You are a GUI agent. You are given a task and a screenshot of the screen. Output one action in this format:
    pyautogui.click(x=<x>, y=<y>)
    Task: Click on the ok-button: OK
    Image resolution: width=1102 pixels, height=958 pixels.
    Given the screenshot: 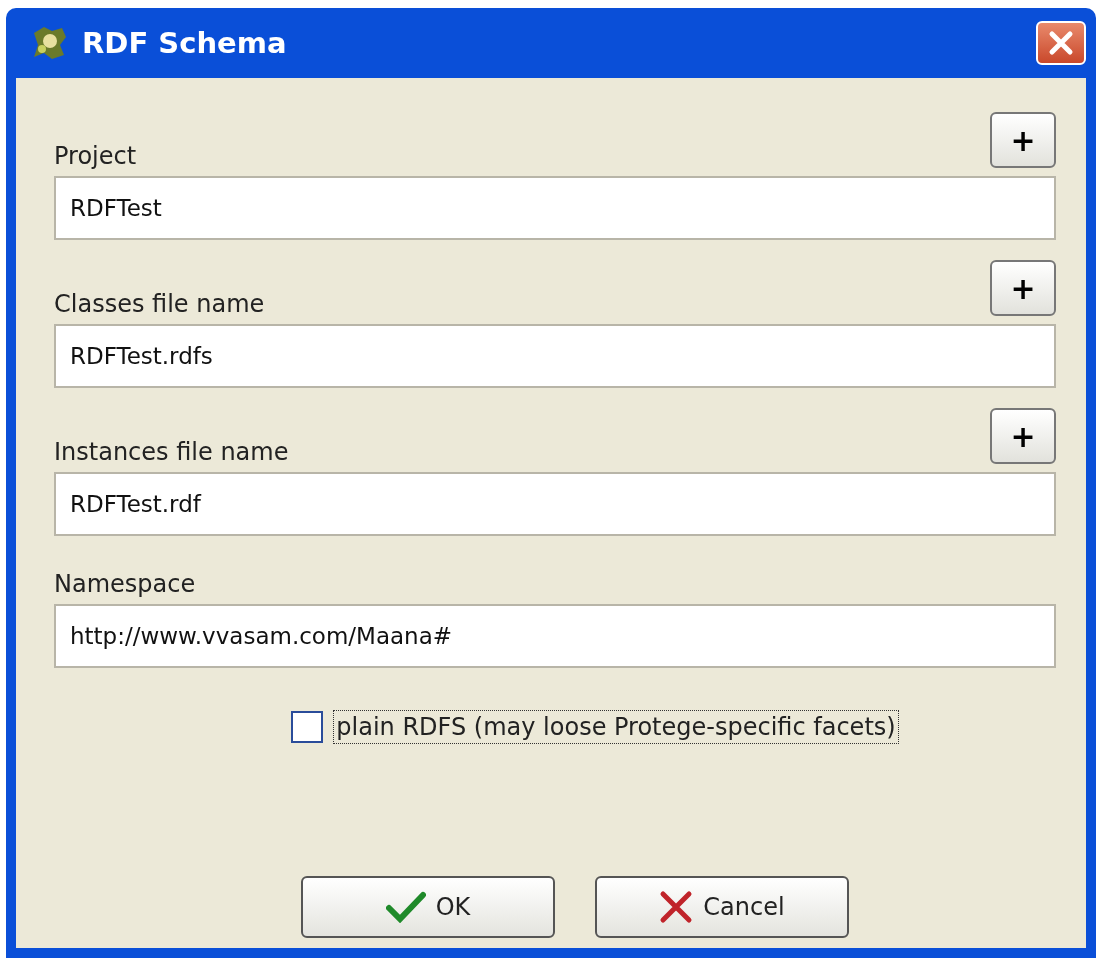 What is the action you would take?
    pyautogui.click(x=428, y=907)
    